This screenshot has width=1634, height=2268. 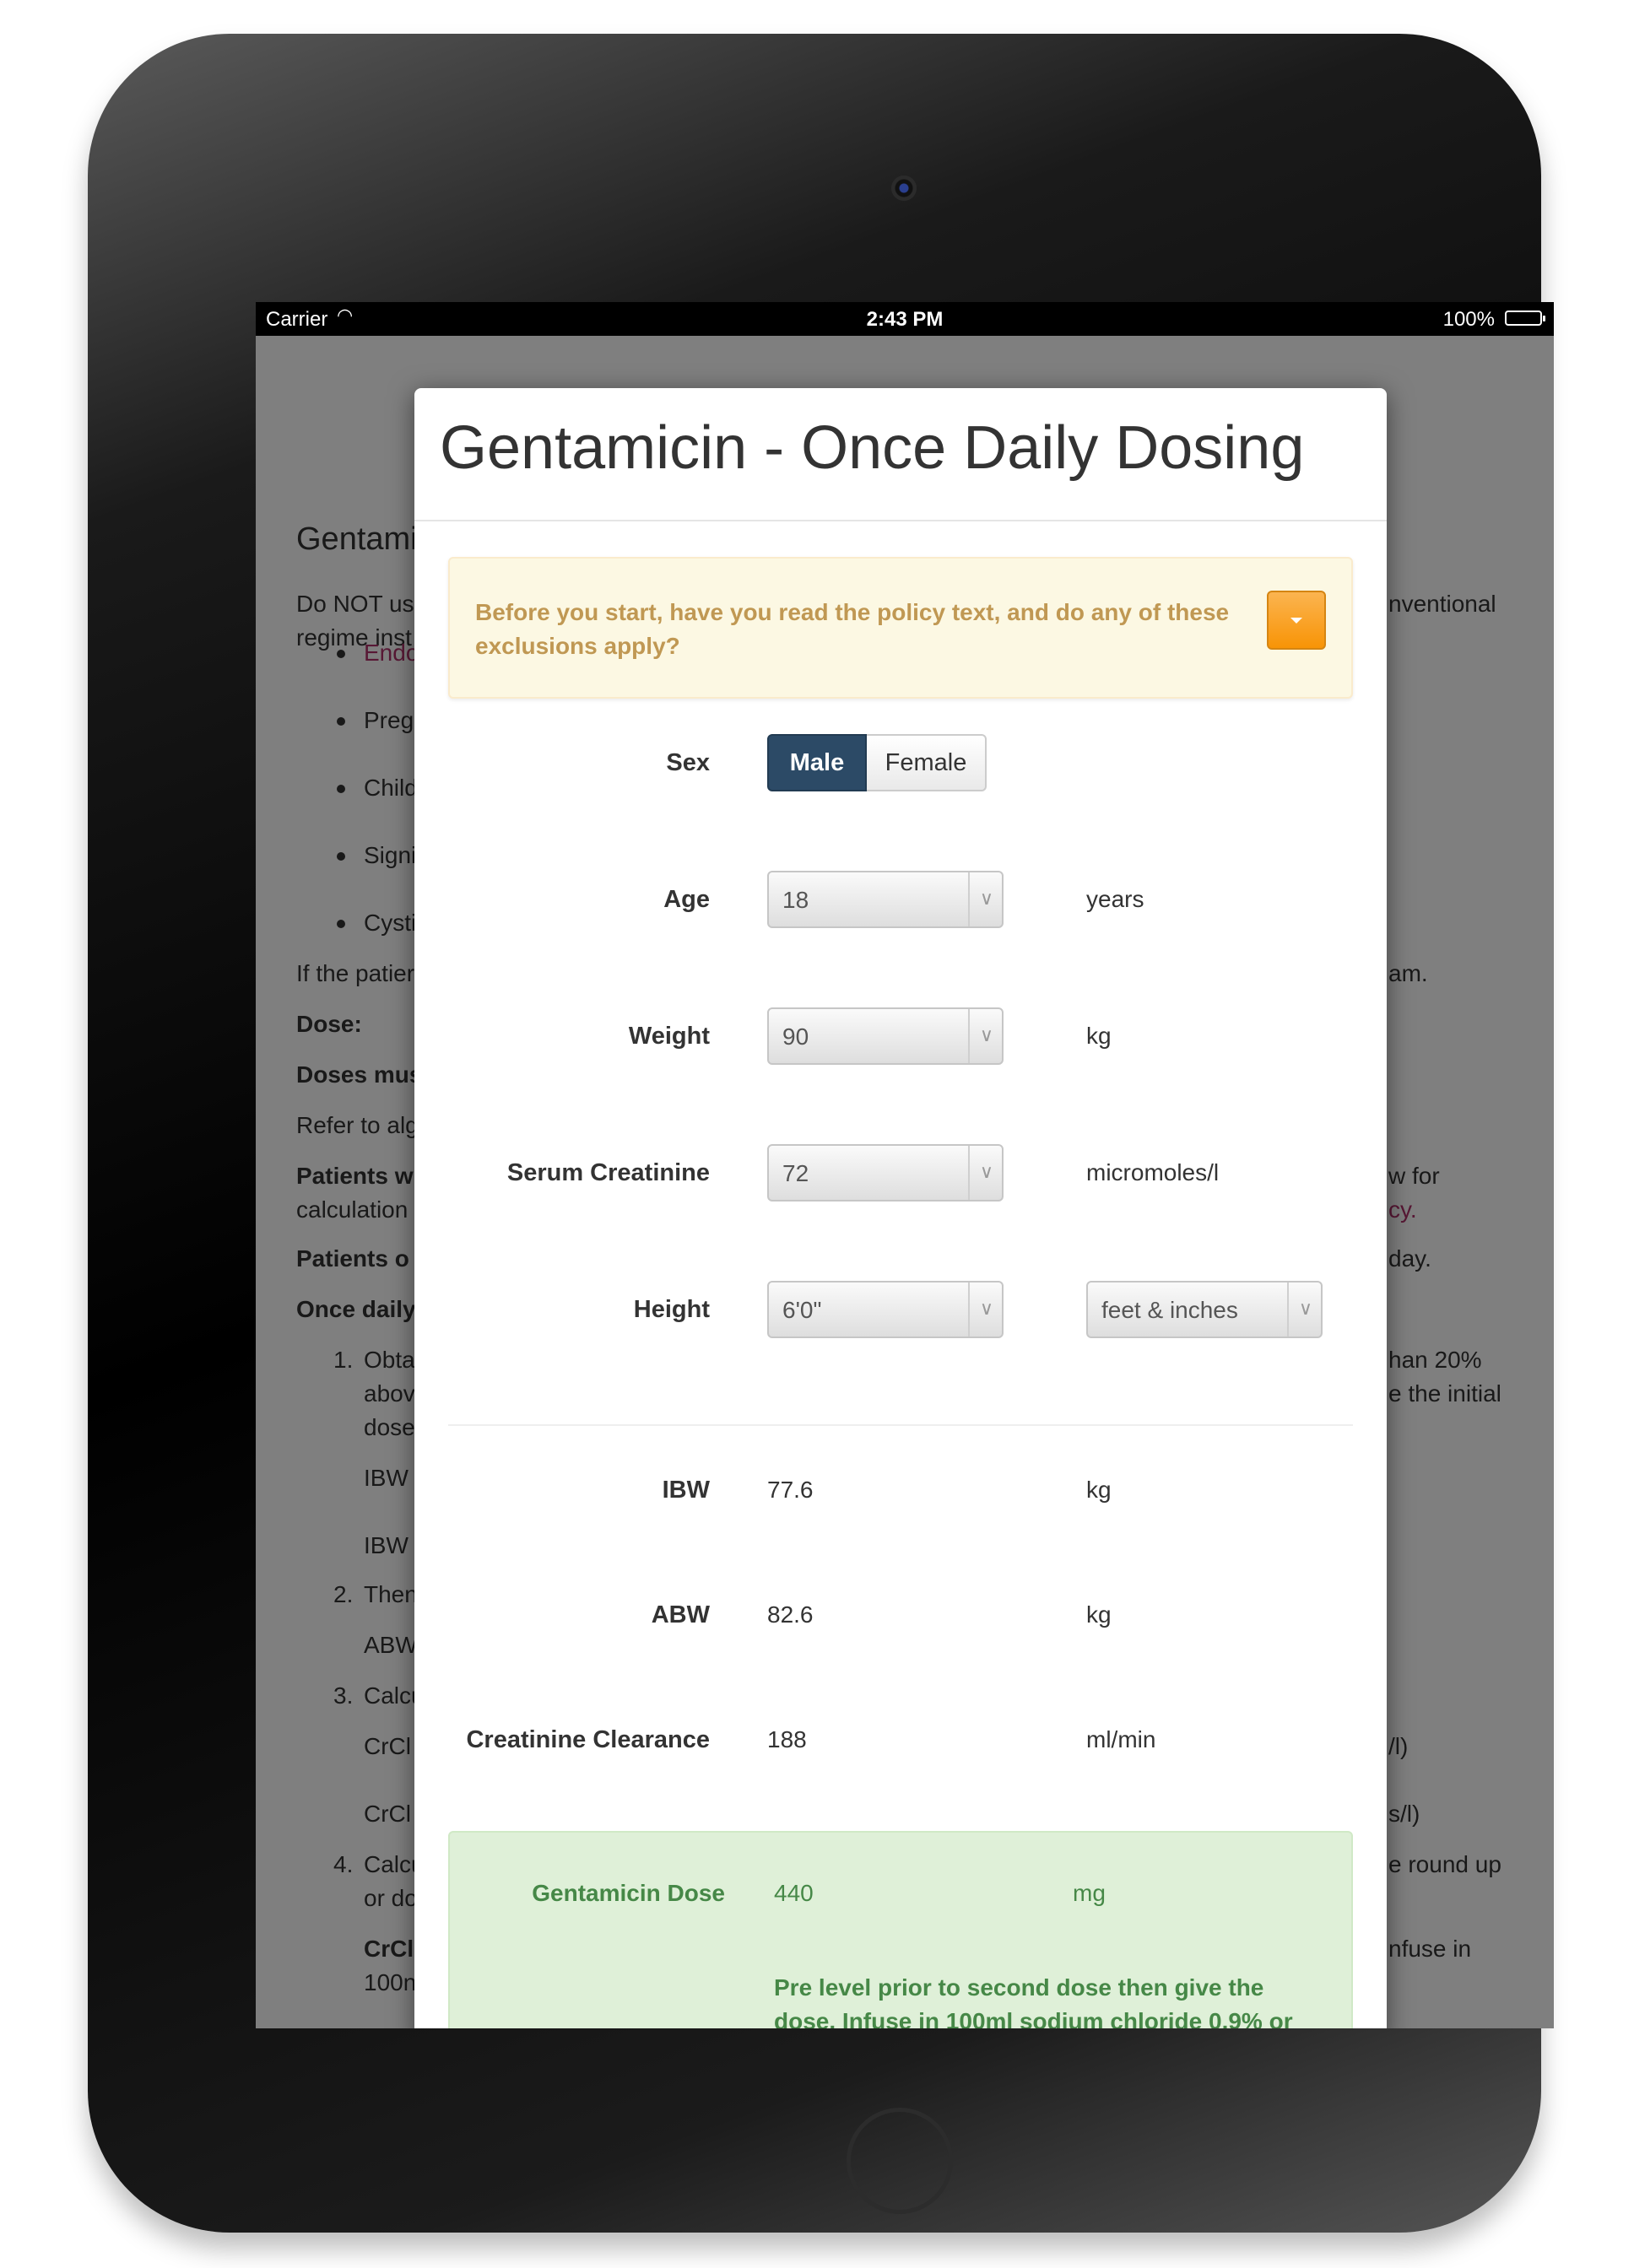 I want to click on weight-value: 90, so click(x=796, y=1036).